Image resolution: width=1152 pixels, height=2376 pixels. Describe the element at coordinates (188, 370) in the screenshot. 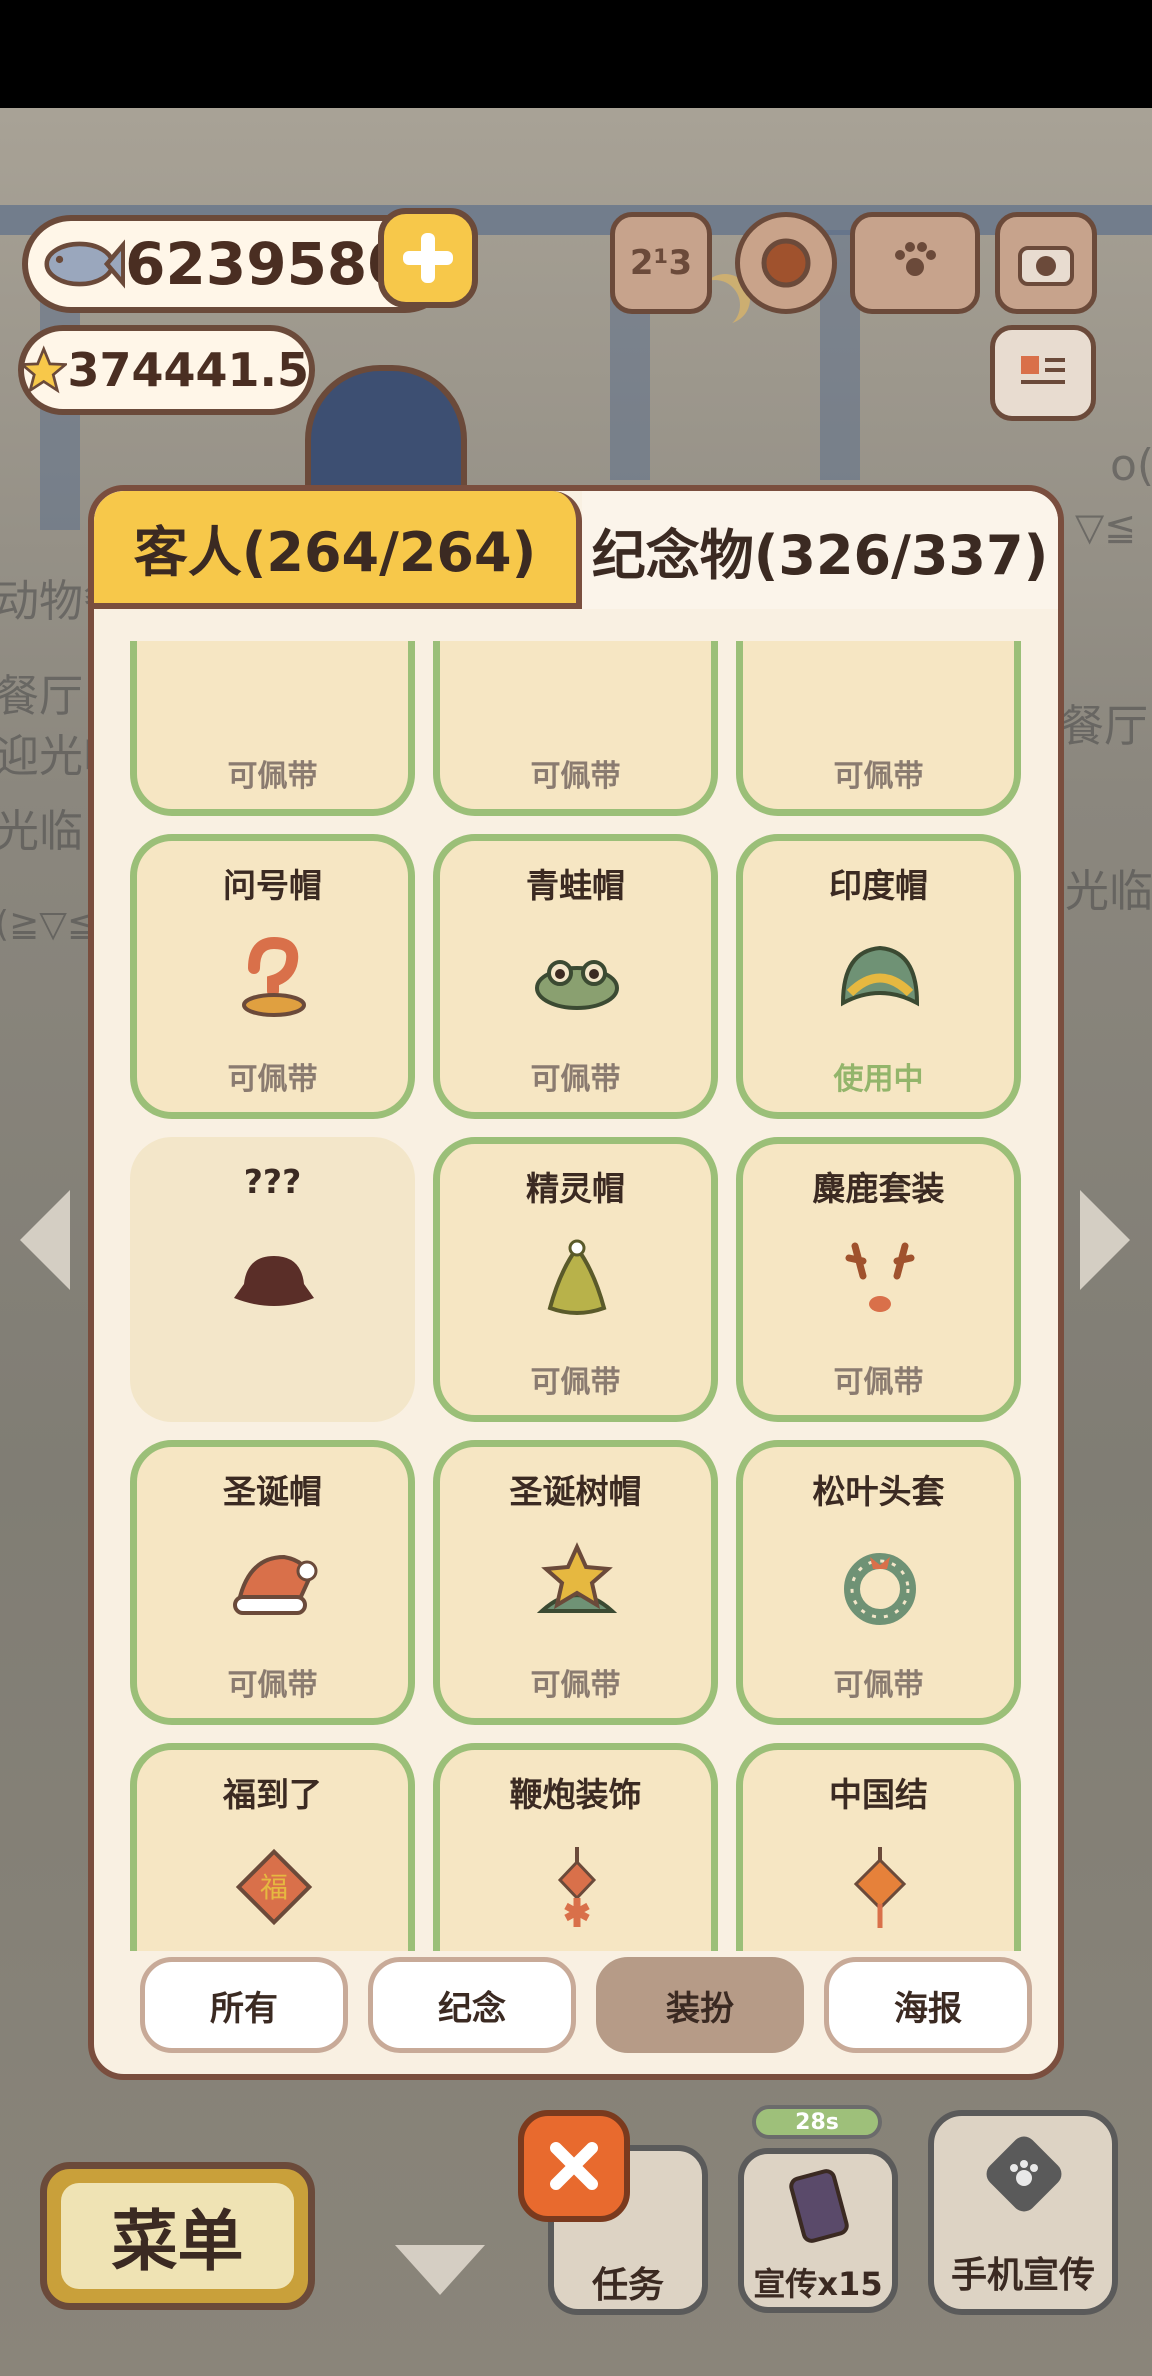

I see `star-count: 374441.5` at that location.